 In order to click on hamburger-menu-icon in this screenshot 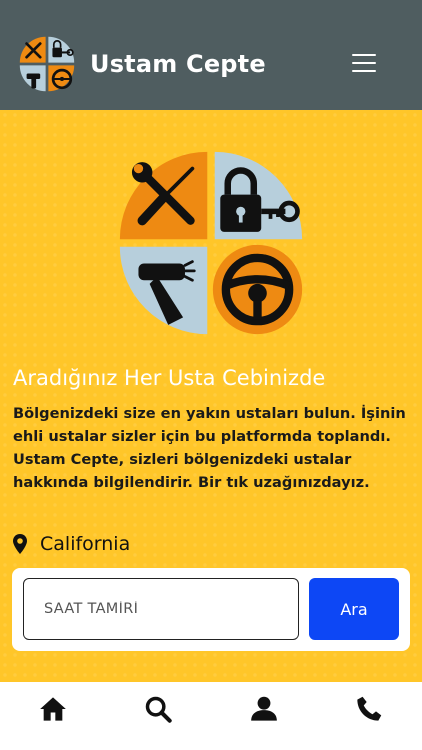, I will do `click(364, 64)`.